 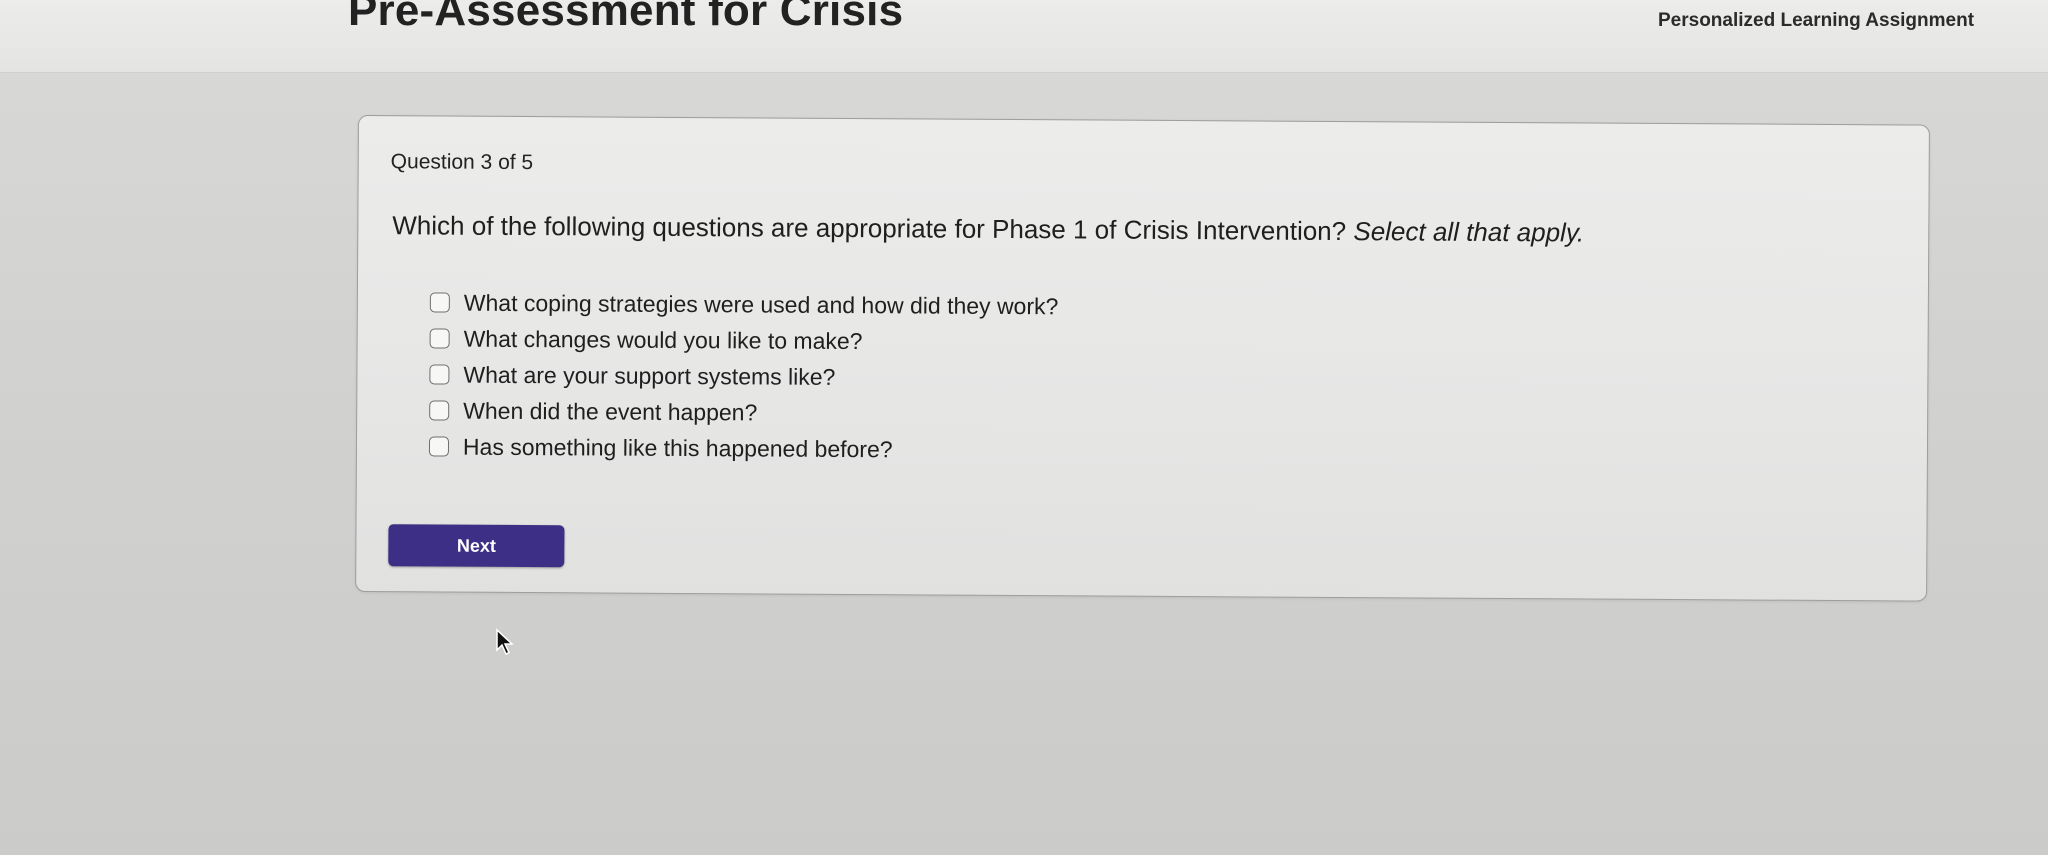 I want to click on answer-option: What changes would you like to make?, so click(x=744, y=340).